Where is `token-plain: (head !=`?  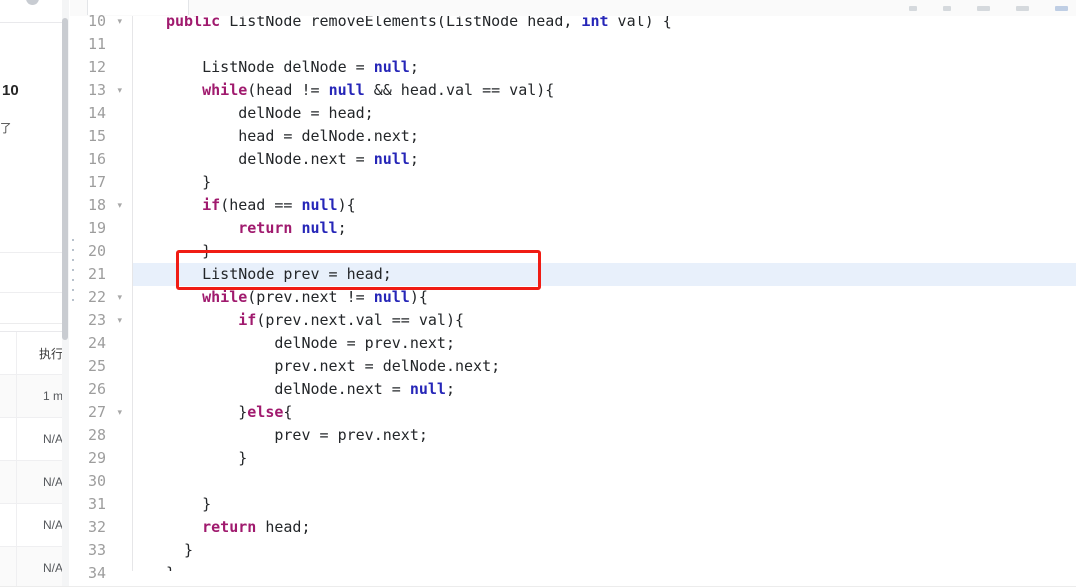
token-plain: (head != is located at coordinates (288, 90).